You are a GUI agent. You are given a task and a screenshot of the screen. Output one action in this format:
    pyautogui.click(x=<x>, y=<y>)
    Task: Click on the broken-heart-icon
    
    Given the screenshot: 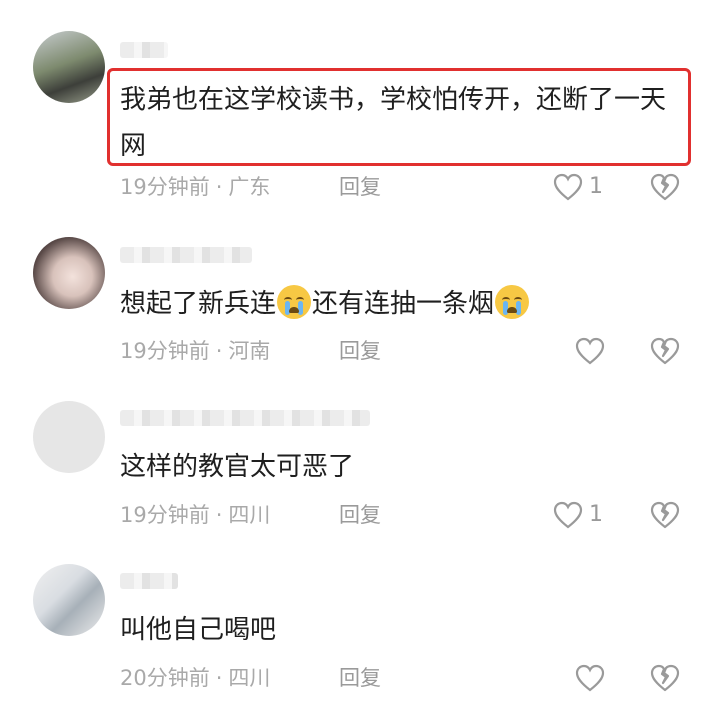 What is the action you would take?
    pyautogui.click(x=665, y=678)
    